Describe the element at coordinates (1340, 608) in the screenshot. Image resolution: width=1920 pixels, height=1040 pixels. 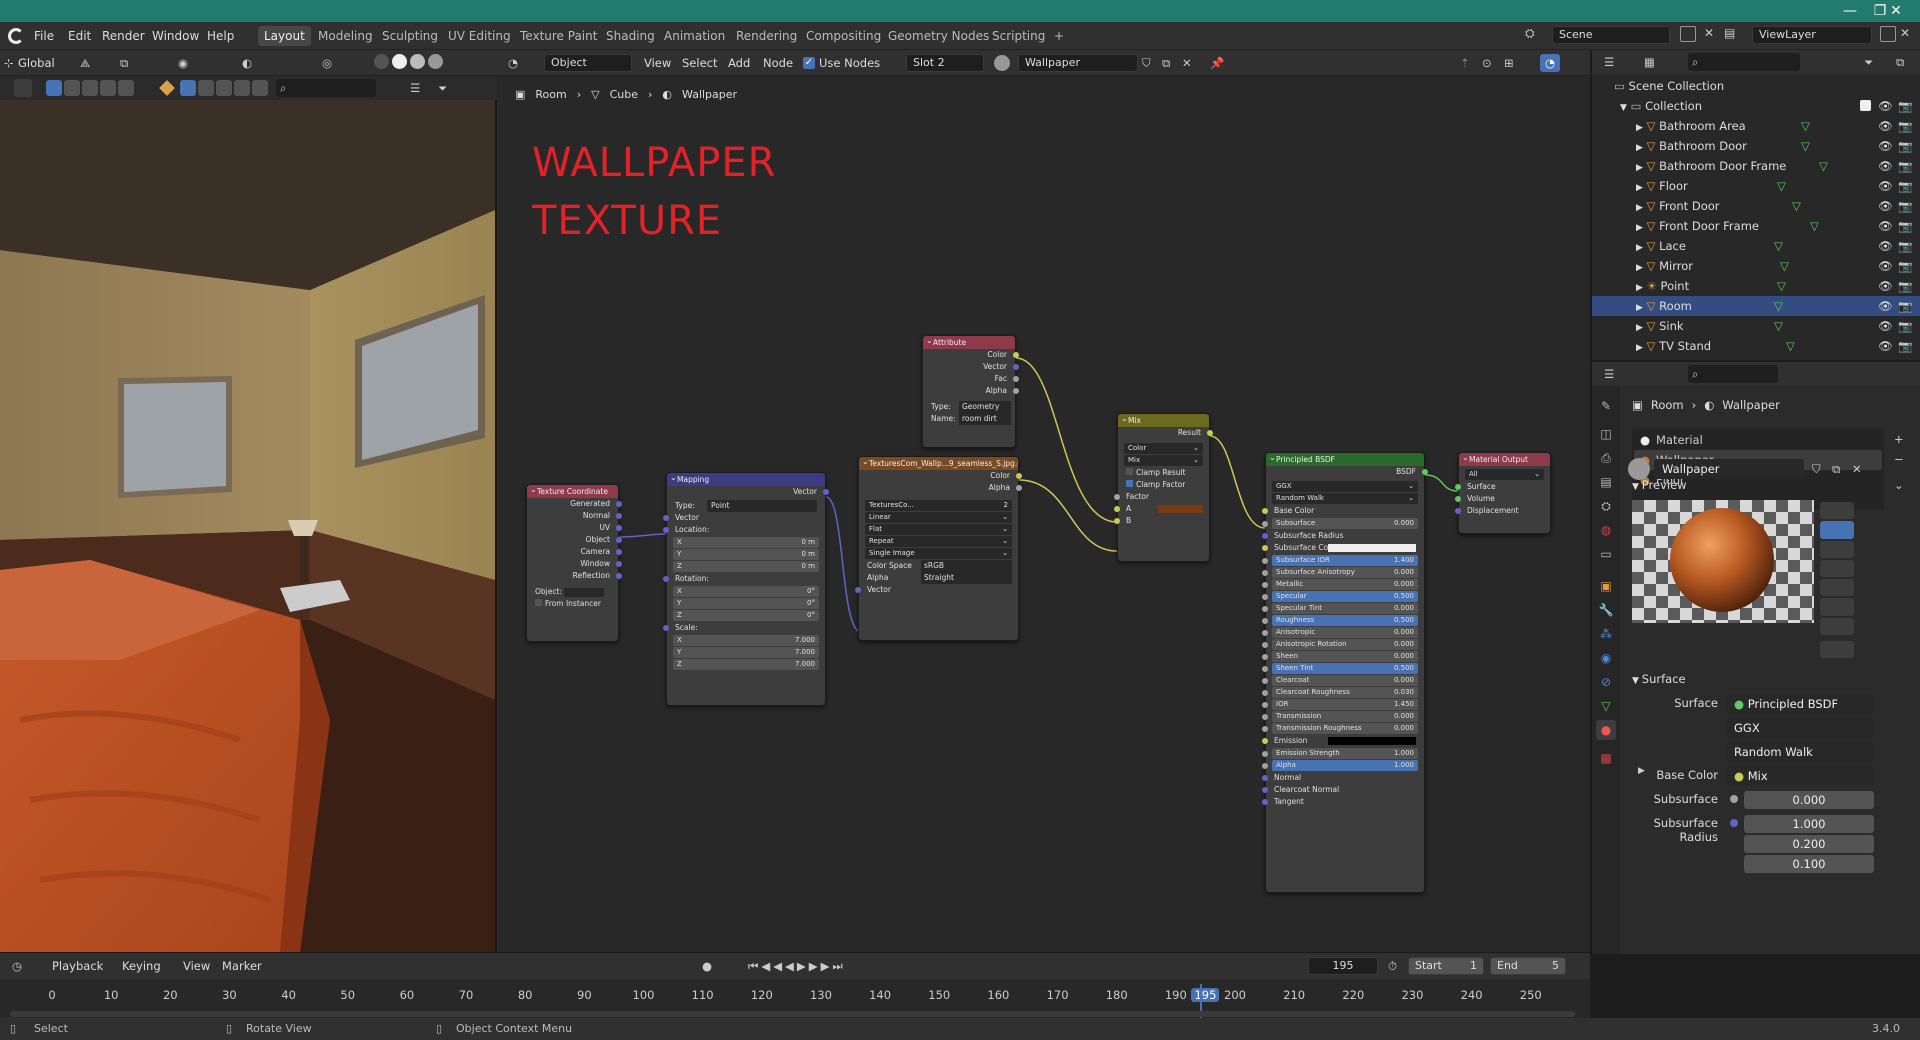
I see `bsdf-input-specular-tint: Specular Tint 0.000` at that location.